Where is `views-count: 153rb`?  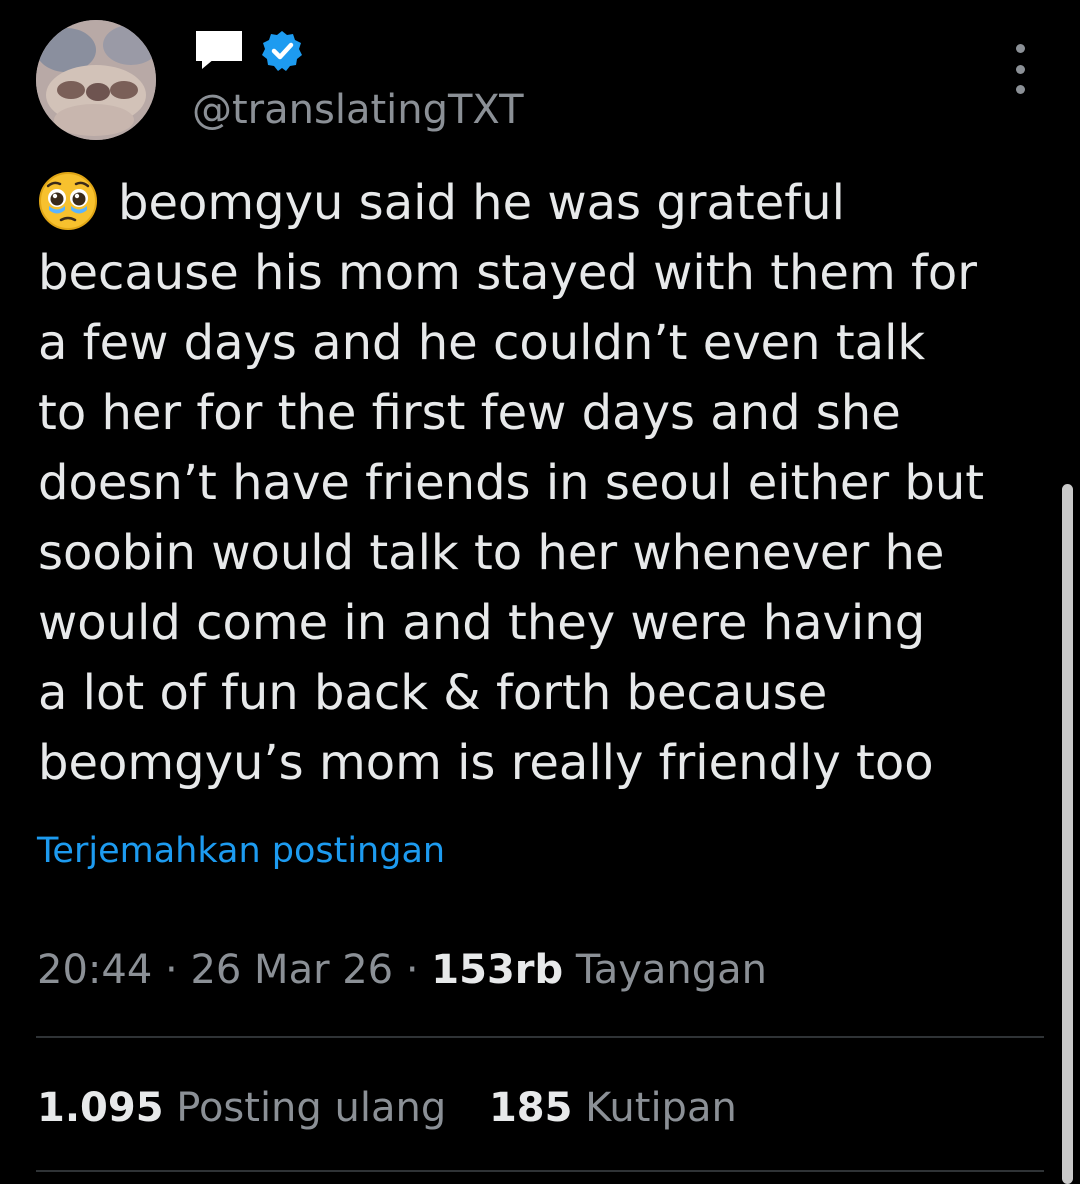
views-count: 153rb is located at coordinates (497, 970).